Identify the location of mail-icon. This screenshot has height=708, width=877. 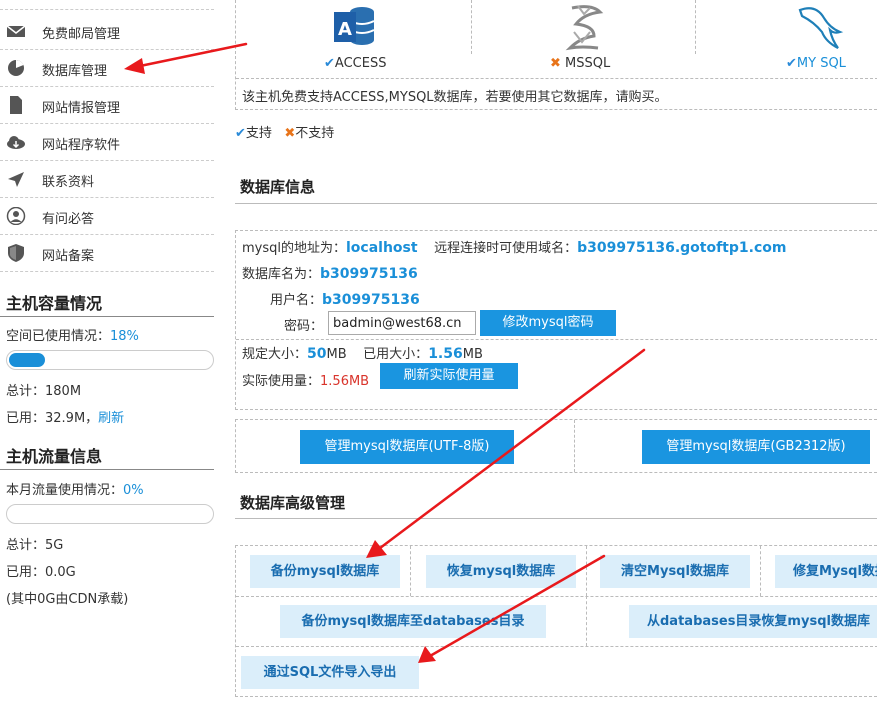
(16, 31).